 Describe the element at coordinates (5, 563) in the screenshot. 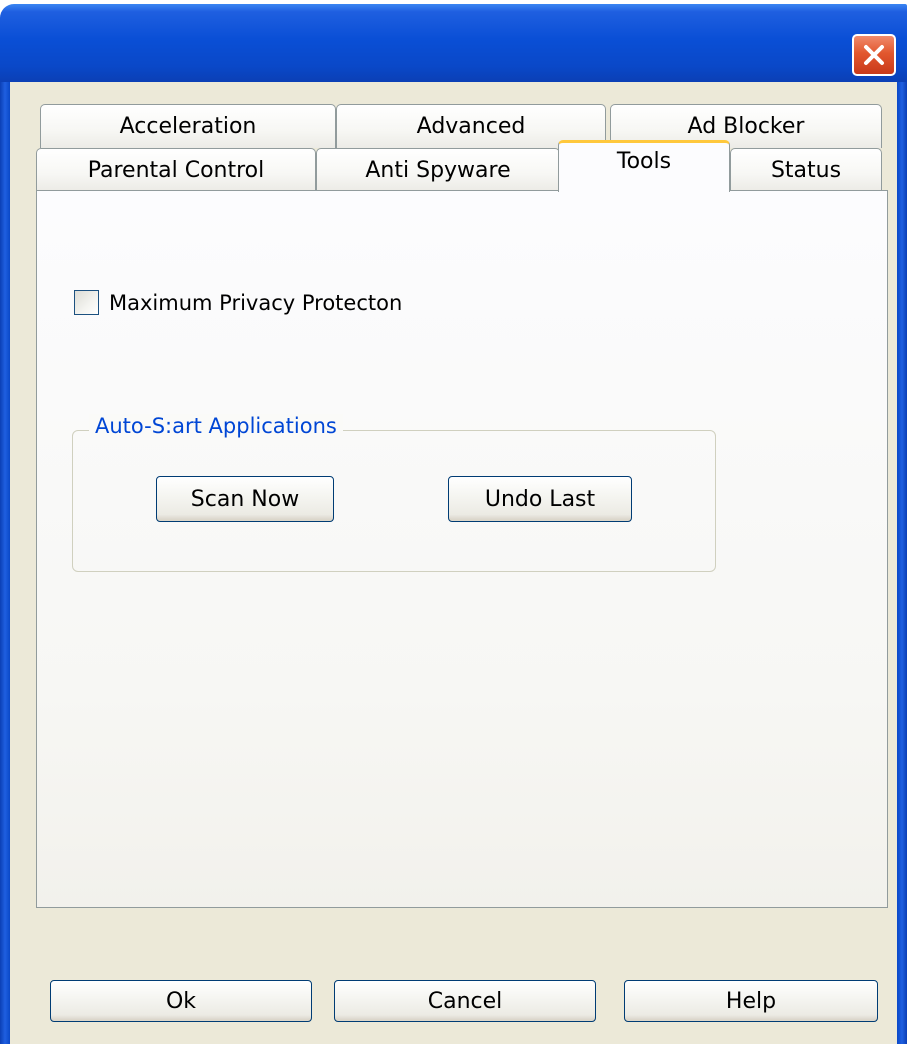

I see `window-frame-left` at that location.